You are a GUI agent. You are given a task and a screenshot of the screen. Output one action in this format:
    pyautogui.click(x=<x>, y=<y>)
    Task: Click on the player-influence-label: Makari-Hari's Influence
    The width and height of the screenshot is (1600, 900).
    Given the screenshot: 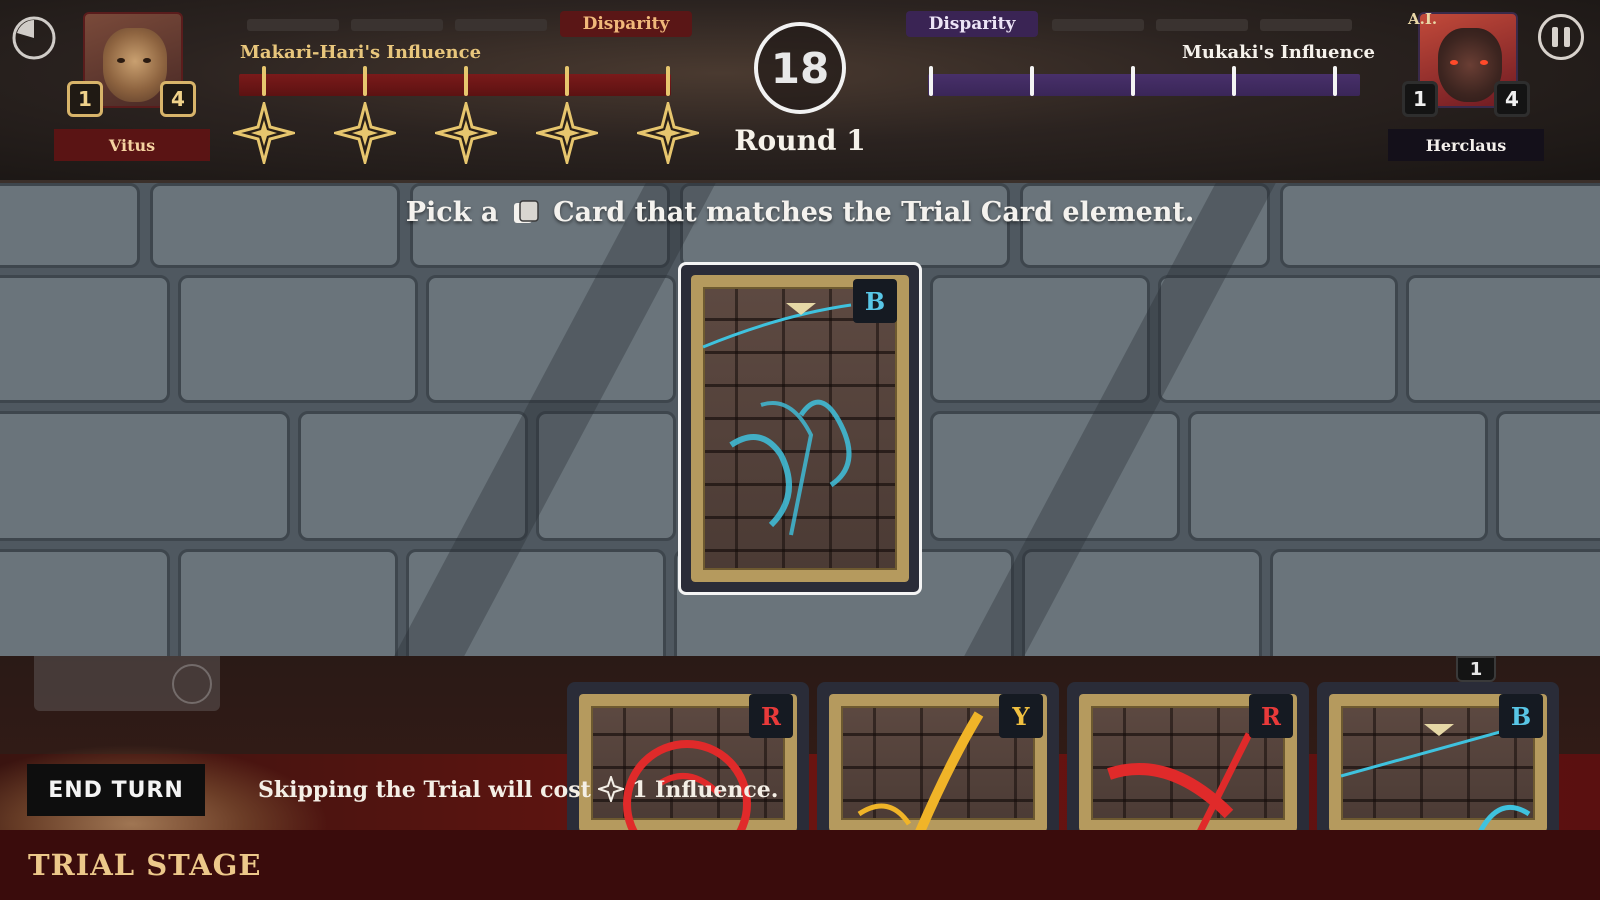 What is the action you would take?
    pyautogui.click(x=361, y=52)
    